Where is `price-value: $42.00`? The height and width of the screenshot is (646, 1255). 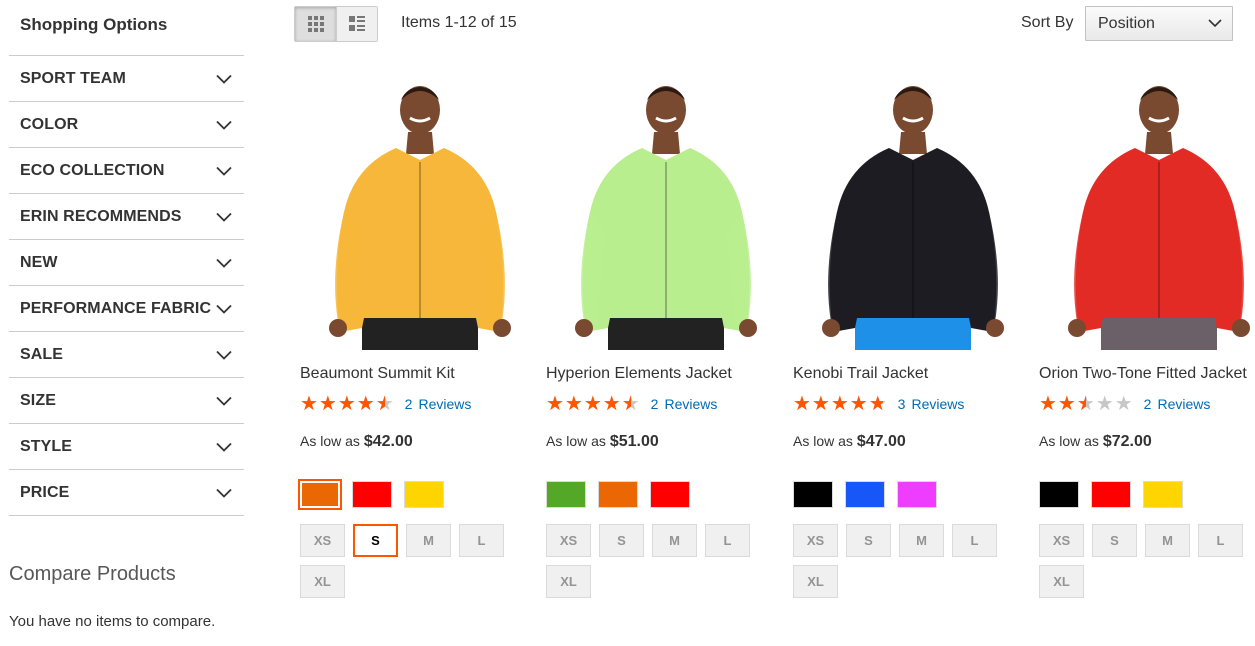
price-value: $42.00 is located at coordinates (388, 441).